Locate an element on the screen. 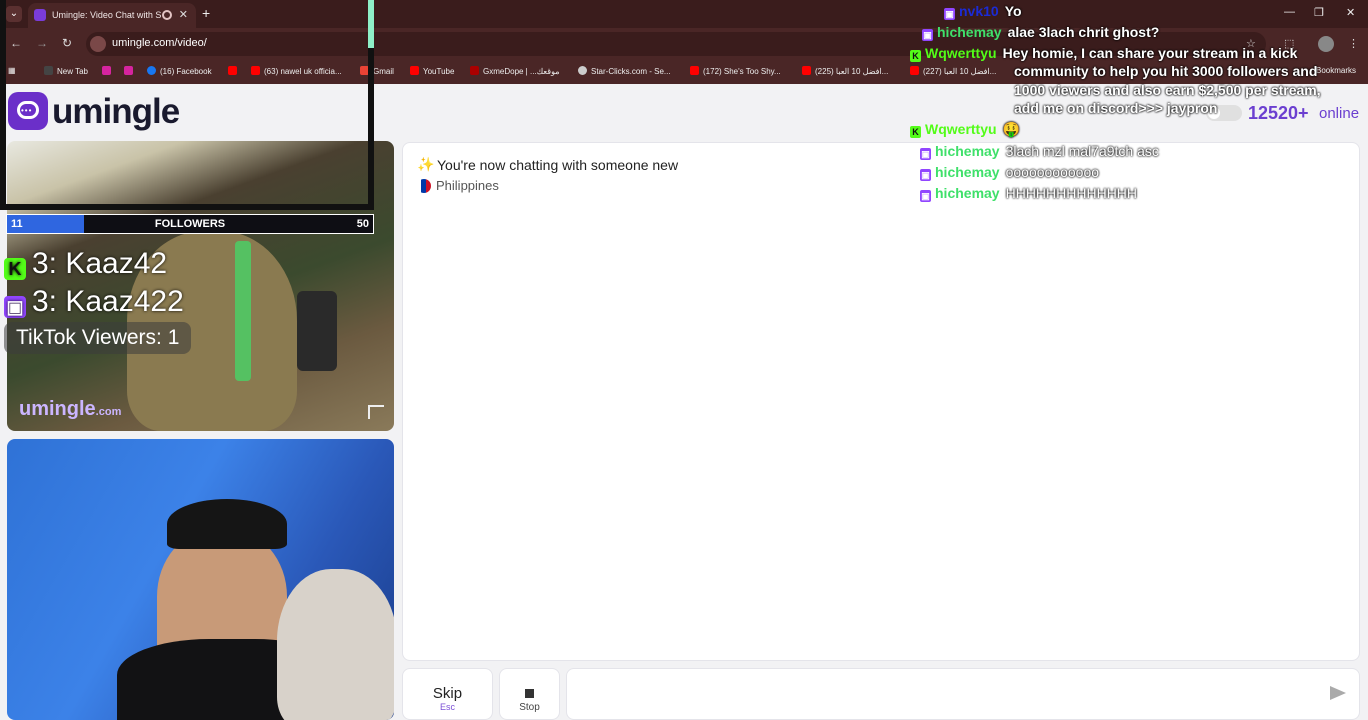 This screenshot has width=1368, height=720. umingle-logo-icon: ••• is located at coordinates (28, 111).